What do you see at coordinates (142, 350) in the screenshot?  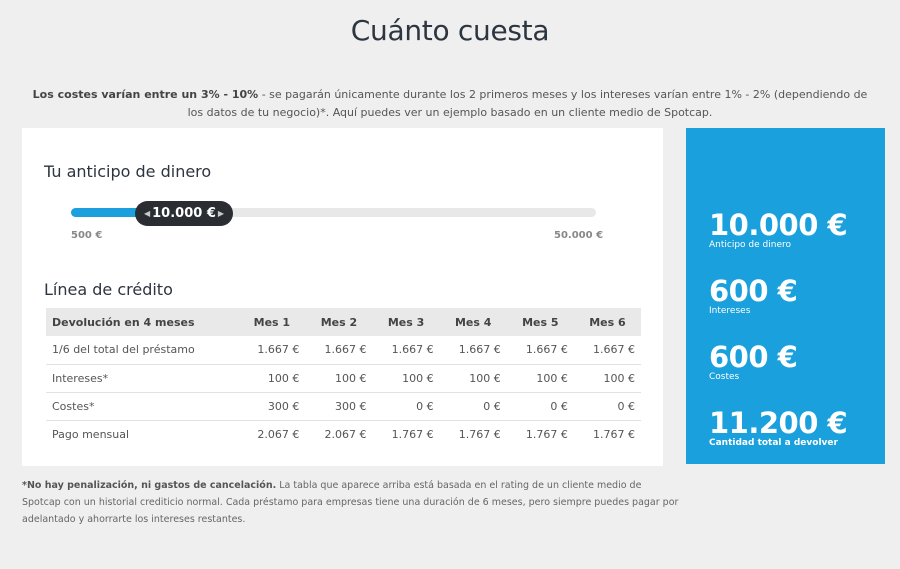 I see `table-cell: 1/6 del total del préstamo` at bounding box center [142, 350].